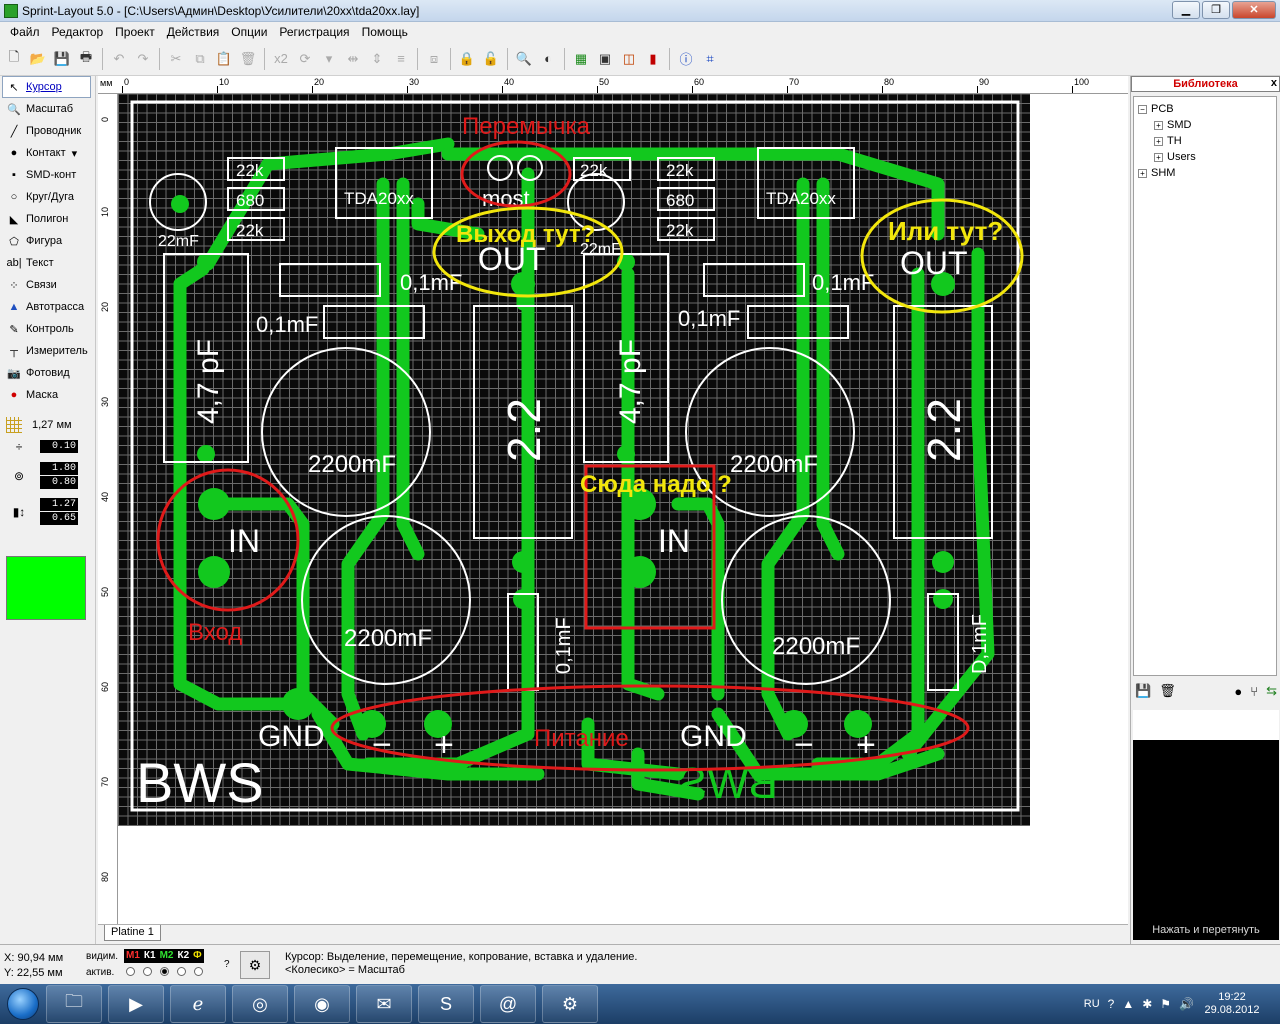  Describe the element at coordinates (1142, 109) in the screenshot. I see `expander-icon: −` at that location.